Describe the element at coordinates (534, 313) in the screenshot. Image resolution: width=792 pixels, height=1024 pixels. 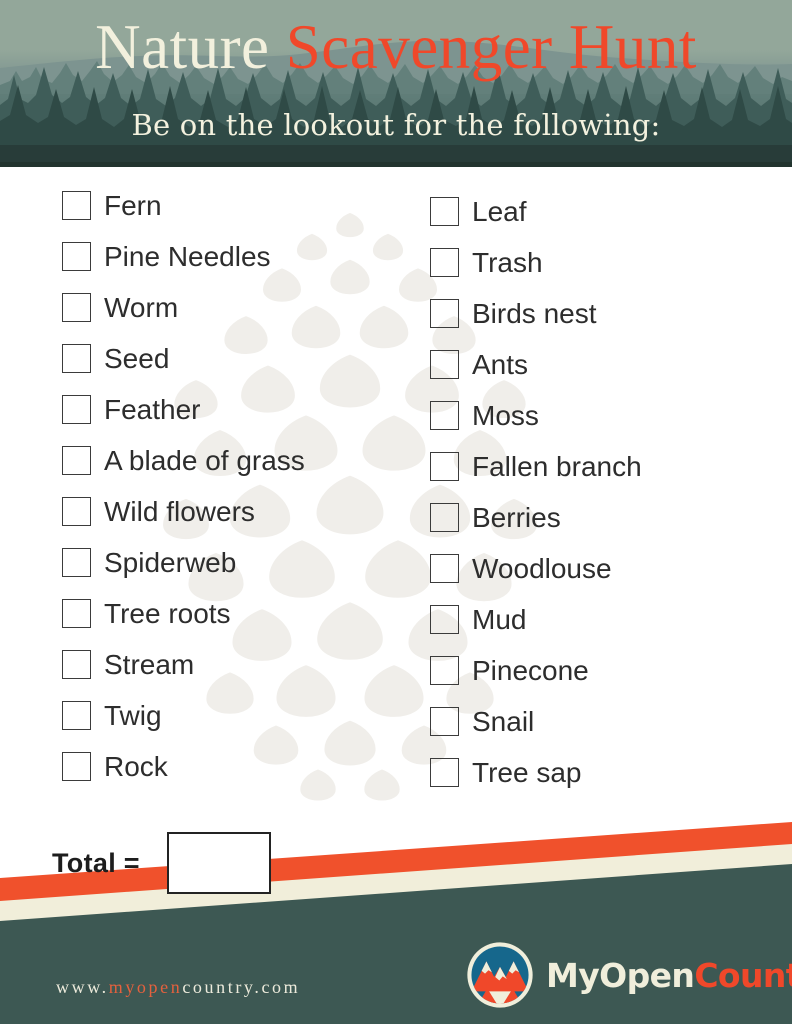
I see `checklist-item-label: Birds nest` at that location.